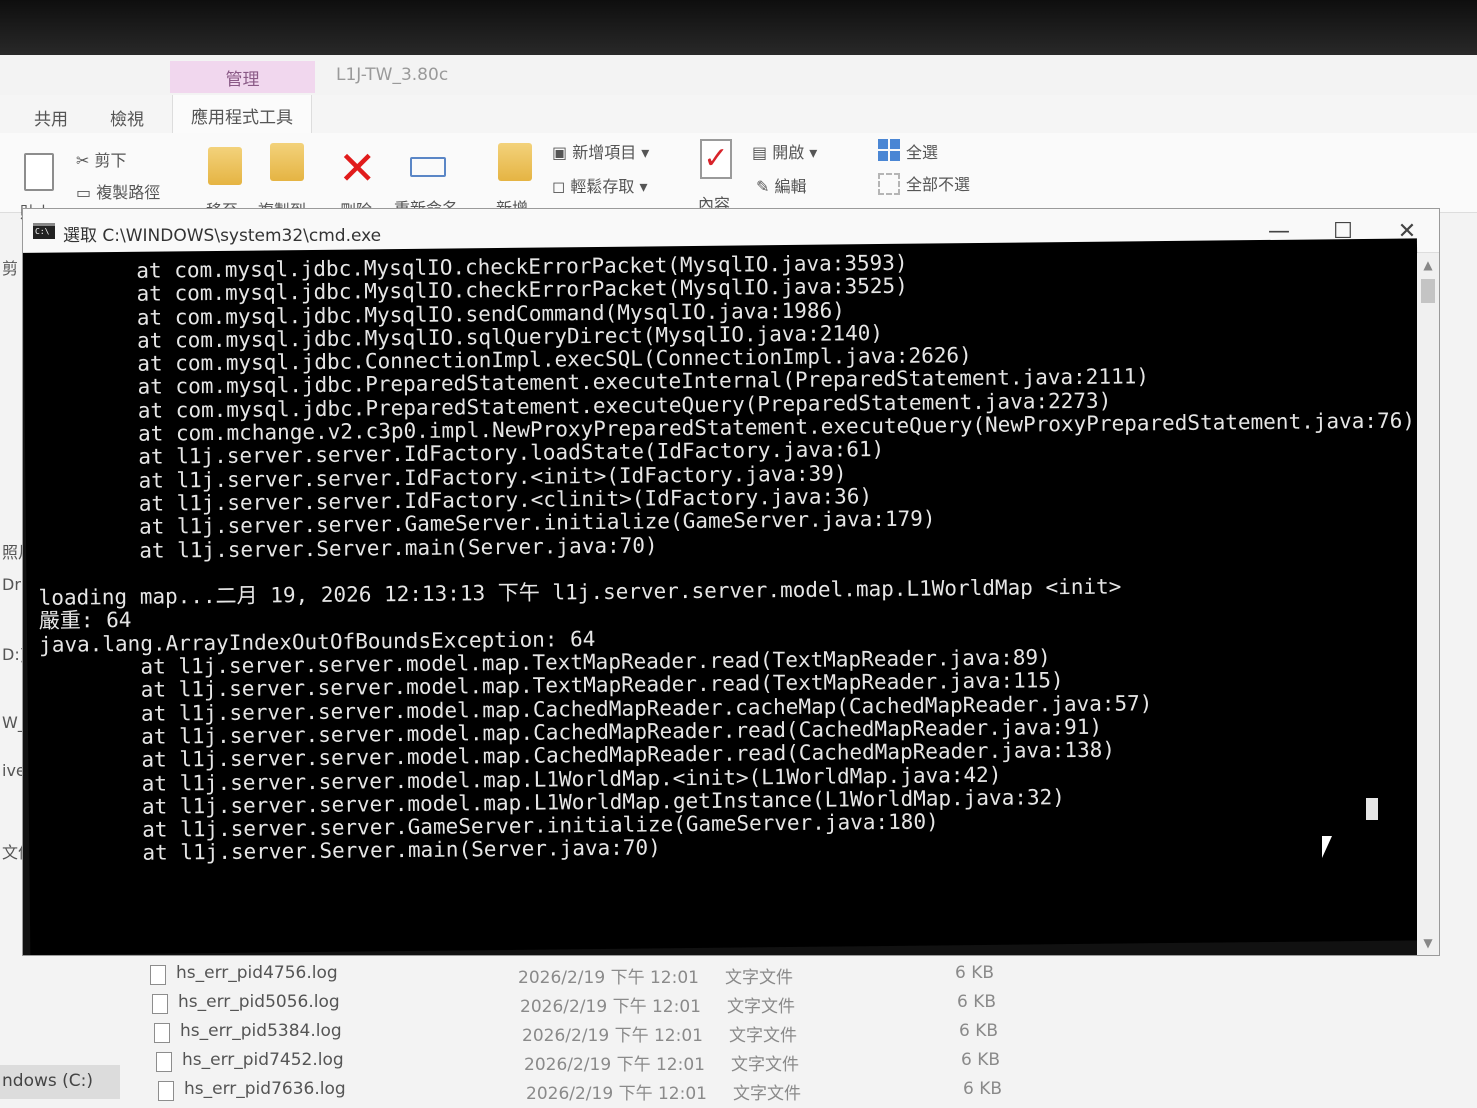 The image size is (1477, 1108). I want to click on edit-button: ✎ 編輯, so click(781, 185).